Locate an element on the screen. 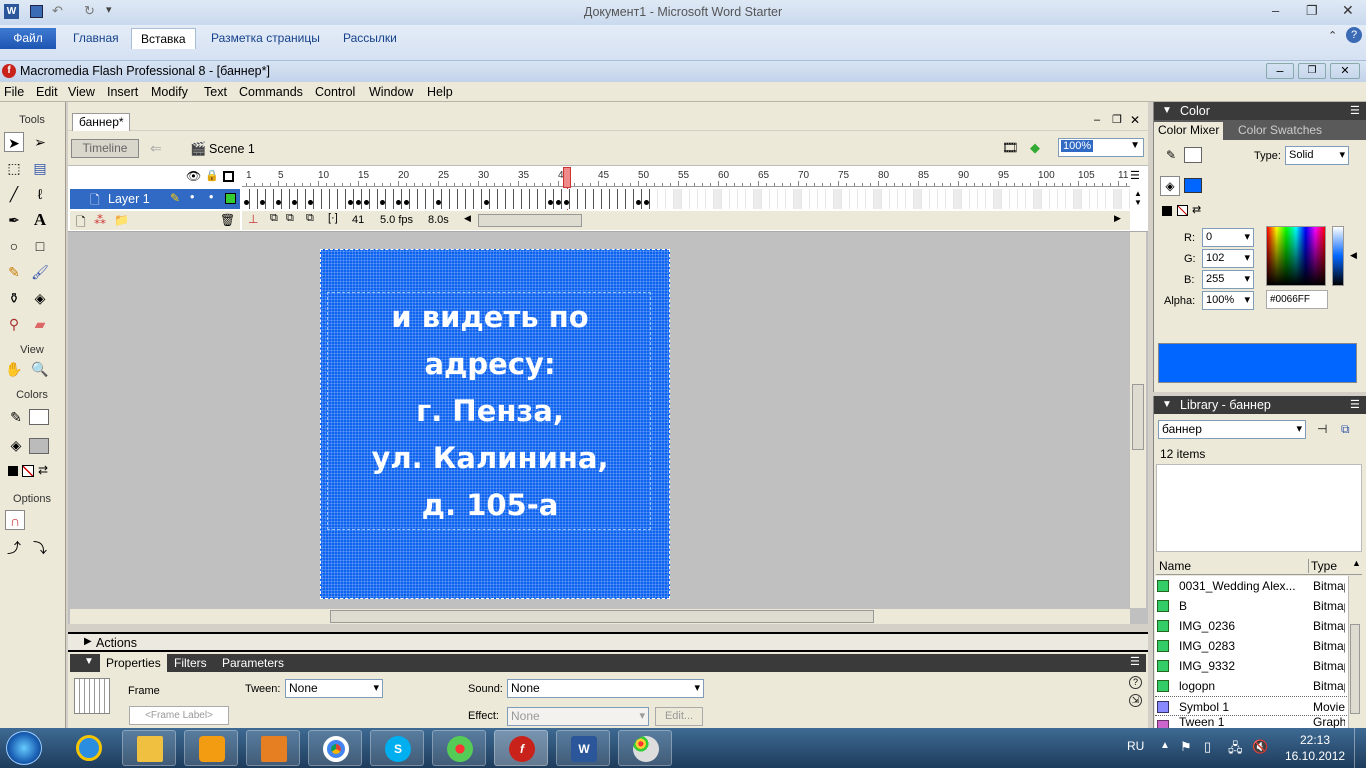  col-name: Name is located at coordinates (1175, 566).